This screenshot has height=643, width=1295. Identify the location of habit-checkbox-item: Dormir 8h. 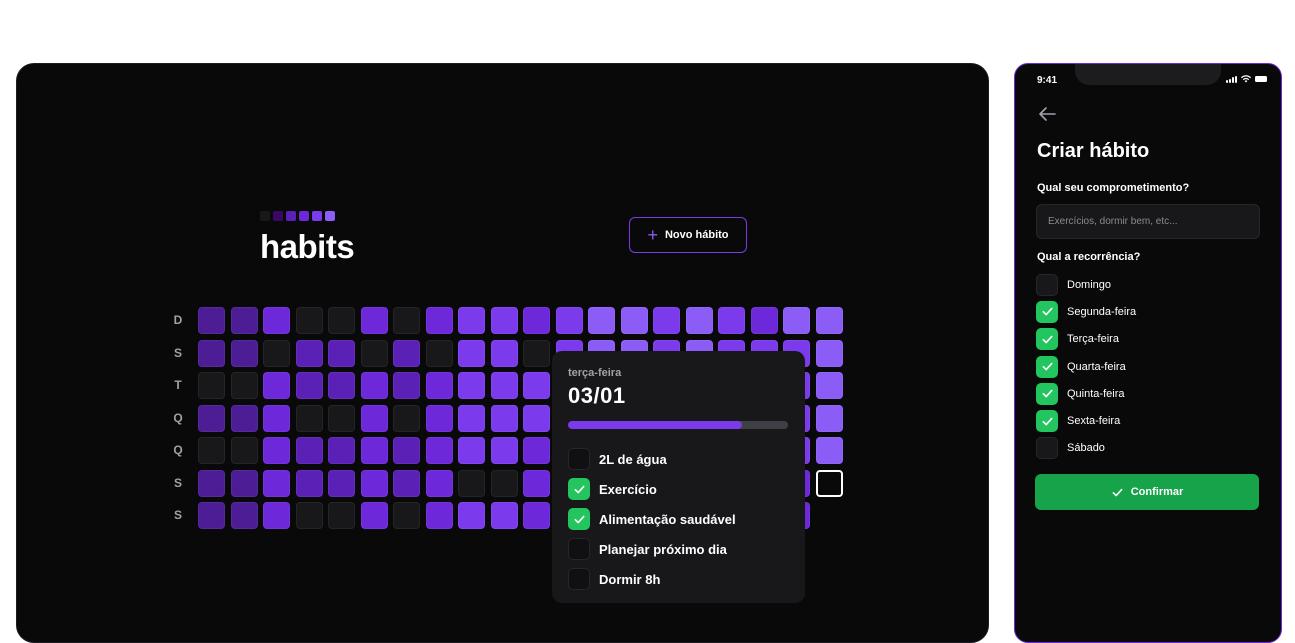
(678, 579).